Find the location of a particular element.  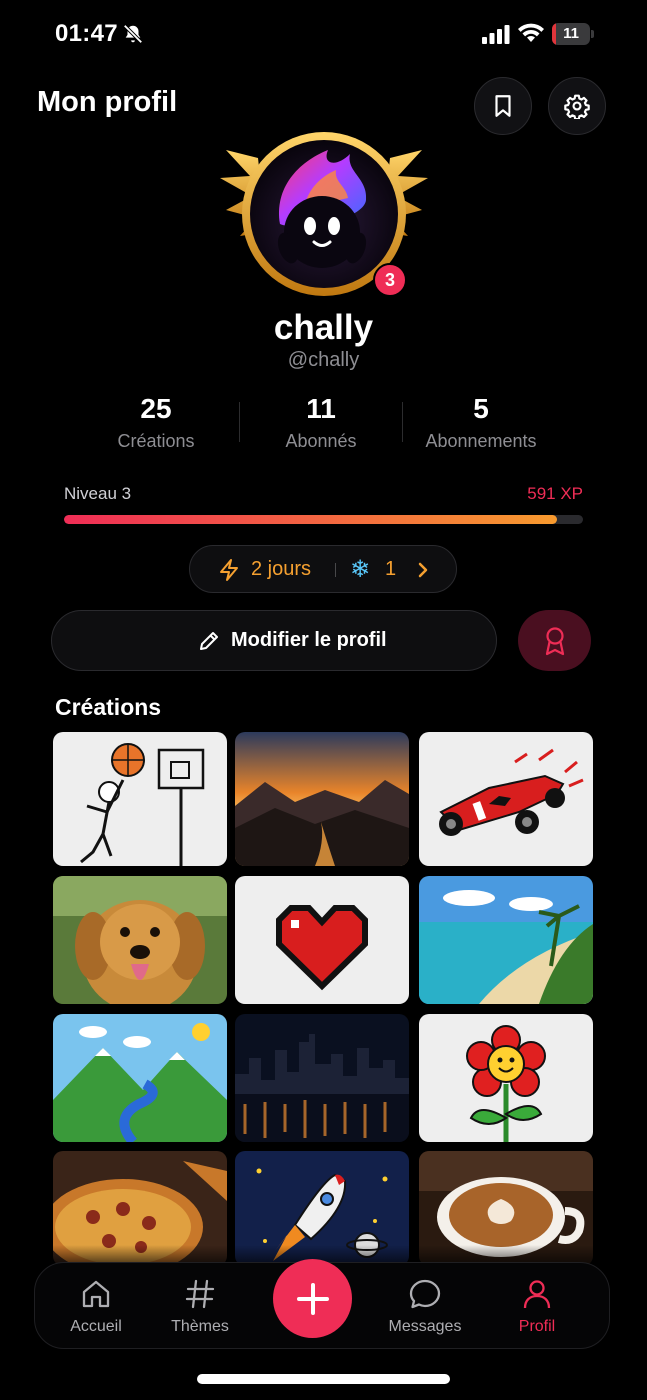

stat-following: 5 Abonnements is located at coordinates (481, 422).